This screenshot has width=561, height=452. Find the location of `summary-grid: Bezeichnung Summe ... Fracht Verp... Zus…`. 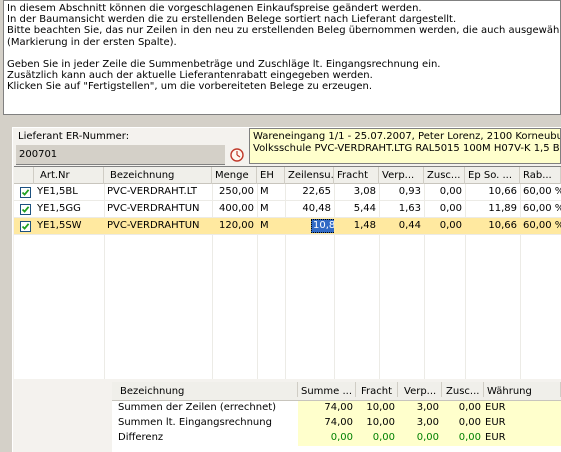

summary-grid: Bezeichnung Summe ... Fracht Verp... Zus… is located at coordinates (336, 417).